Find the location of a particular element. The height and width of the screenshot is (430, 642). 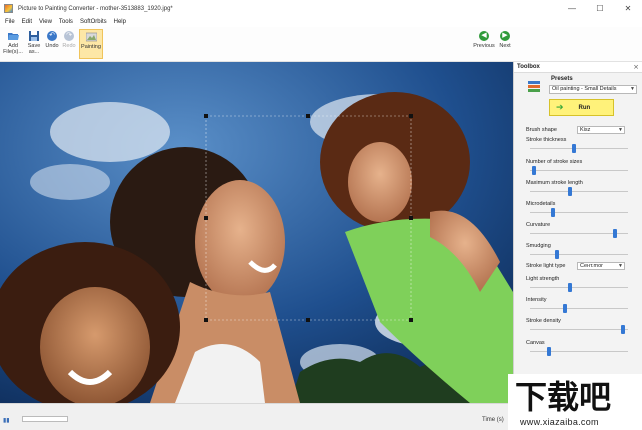

pin-icon: ⨯ is located at coordinates (636, 67).